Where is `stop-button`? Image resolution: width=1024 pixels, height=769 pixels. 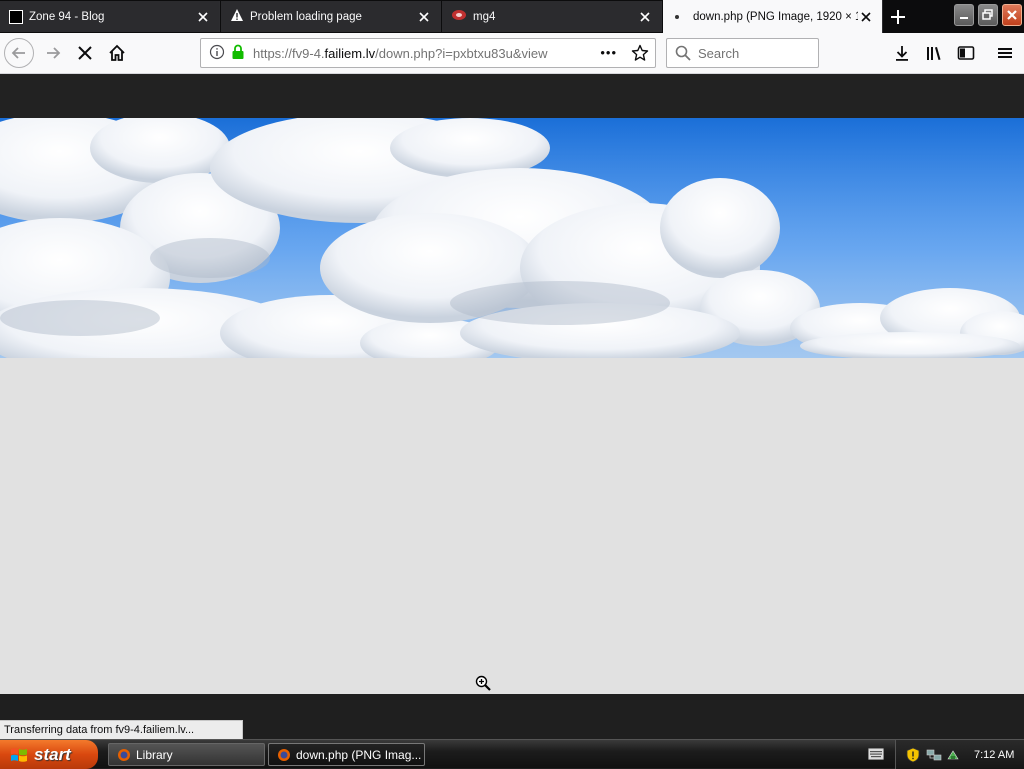
stop-button is located at coordinates (85, 53).